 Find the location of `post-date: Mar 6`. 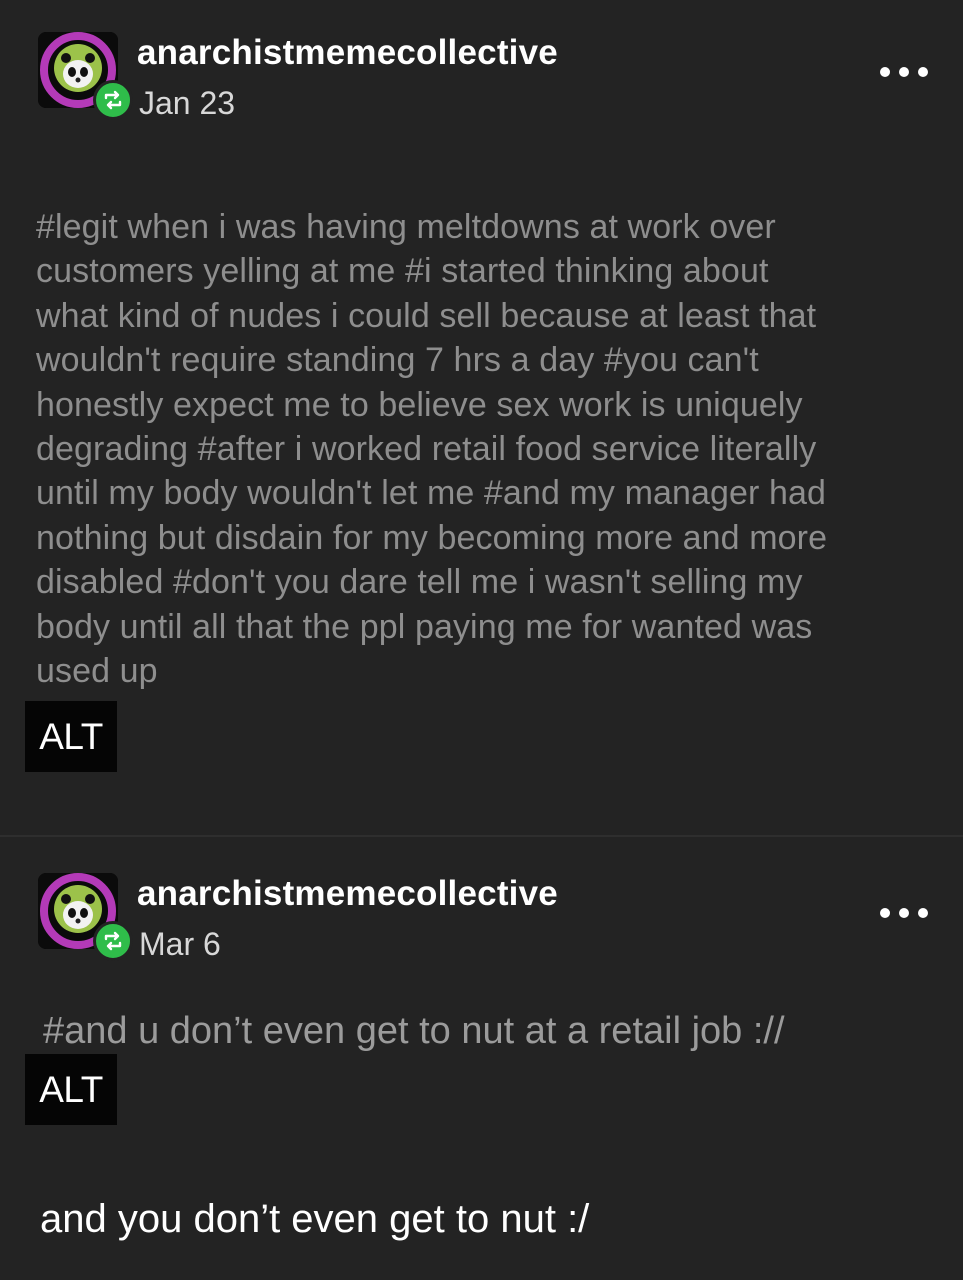

post-date: Mar 6 is located at coordinates (180, 944).